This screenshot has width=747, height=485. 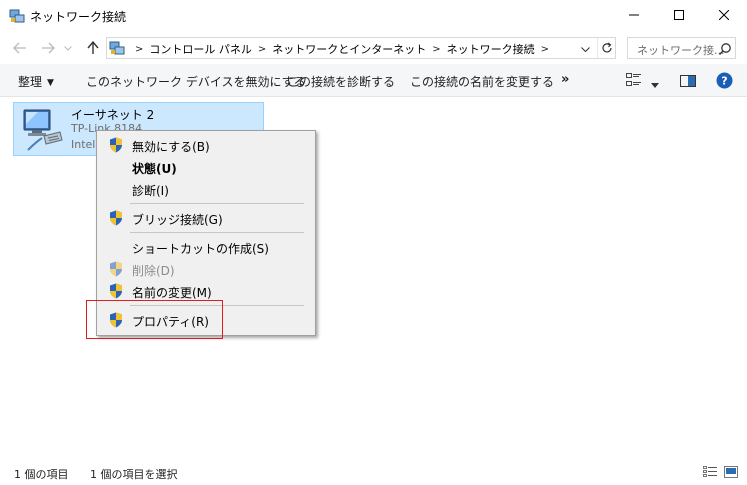 What do you see at coordinates (154, 169) in the screenshot?
I see `menu-item-label: 状態(U)` at bounding box center [154, 169].